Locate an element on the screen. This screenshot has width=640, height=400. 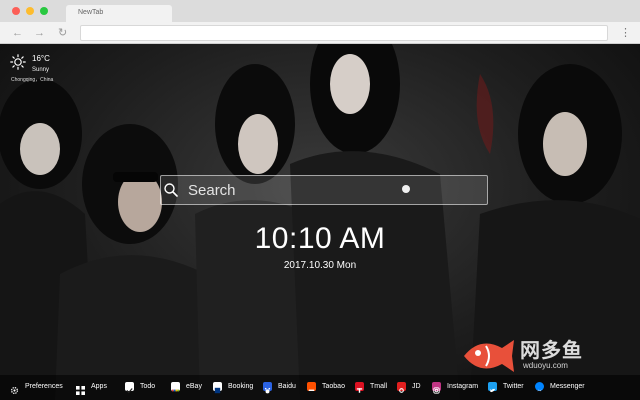
address-bar is located at coordinates (344, 33).